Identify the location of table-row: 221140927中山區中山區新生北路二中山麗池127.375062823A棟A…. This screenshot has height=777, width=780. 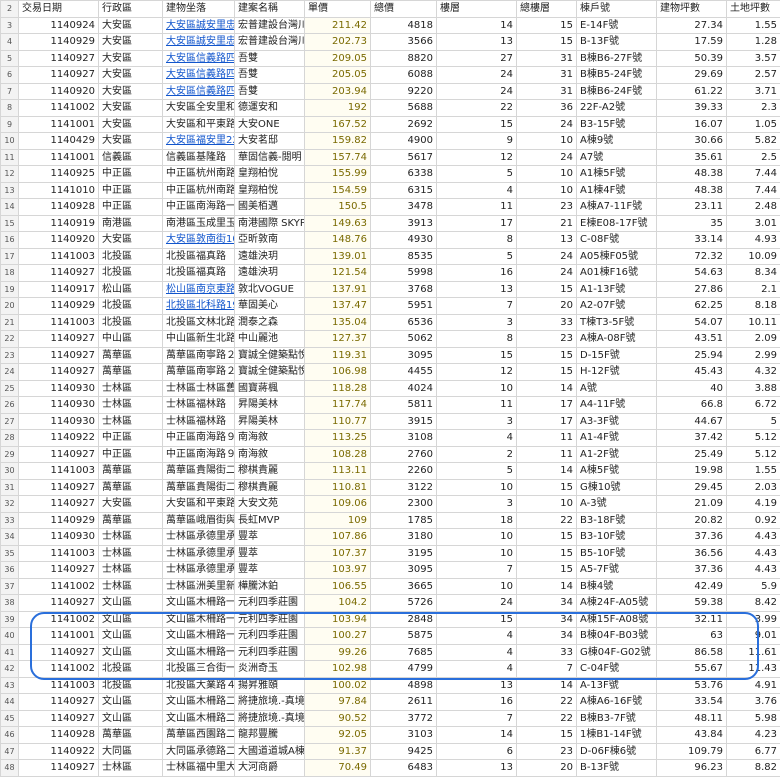
(390, 339).